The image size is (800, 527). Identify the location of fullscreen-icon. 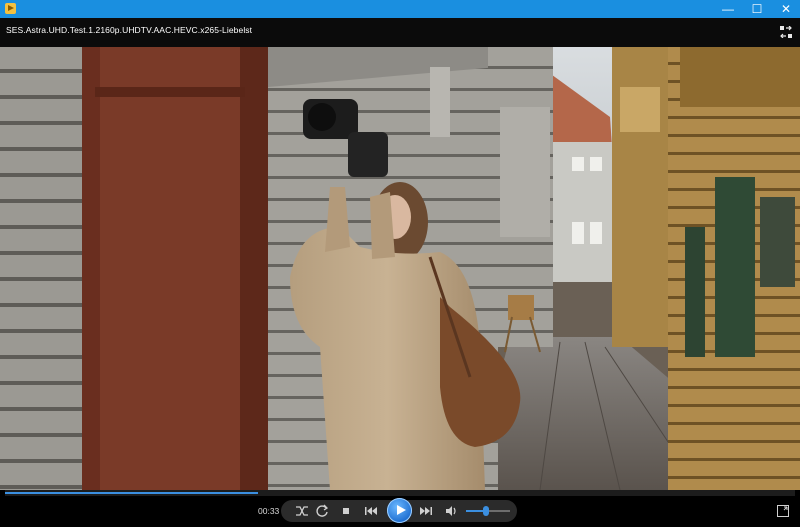
(783, 511).